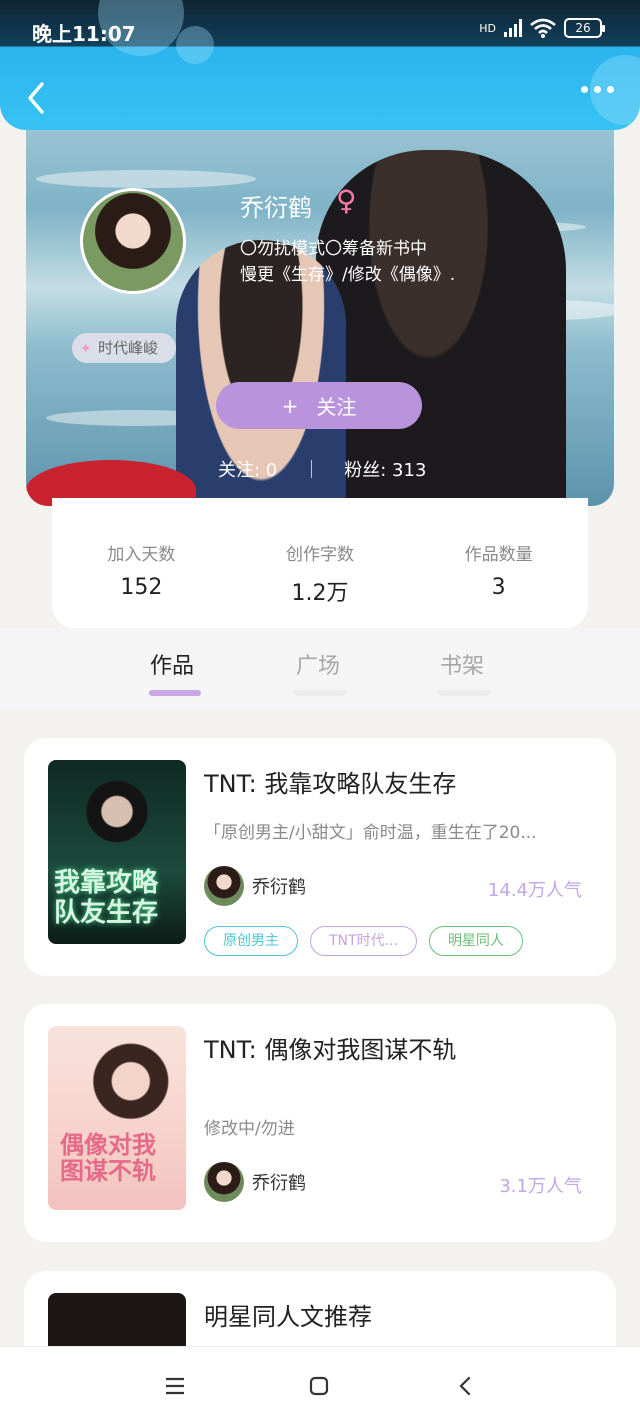 The width and height of the screenshot is (640, 1422). I want to click on tag-chip: 明星同人, so click(475, 941).